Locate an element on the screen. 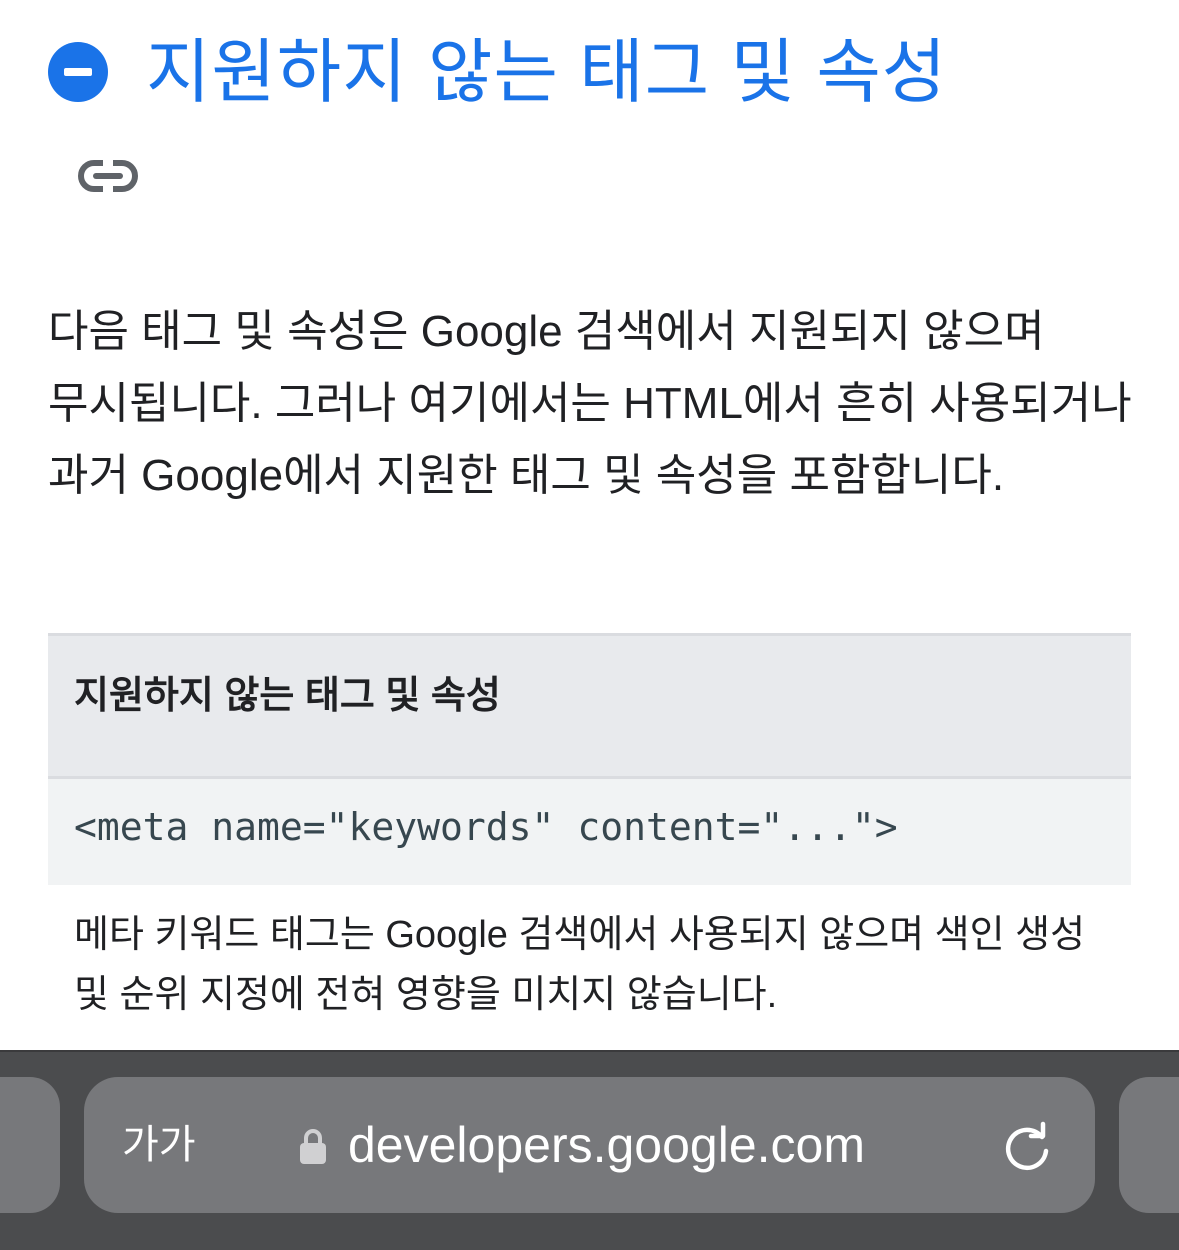 The height and width of the screenshot is (1250, 1179). section-heading: 지원하지 않는 태그 및 속성 is located at coordinates (497, 72).